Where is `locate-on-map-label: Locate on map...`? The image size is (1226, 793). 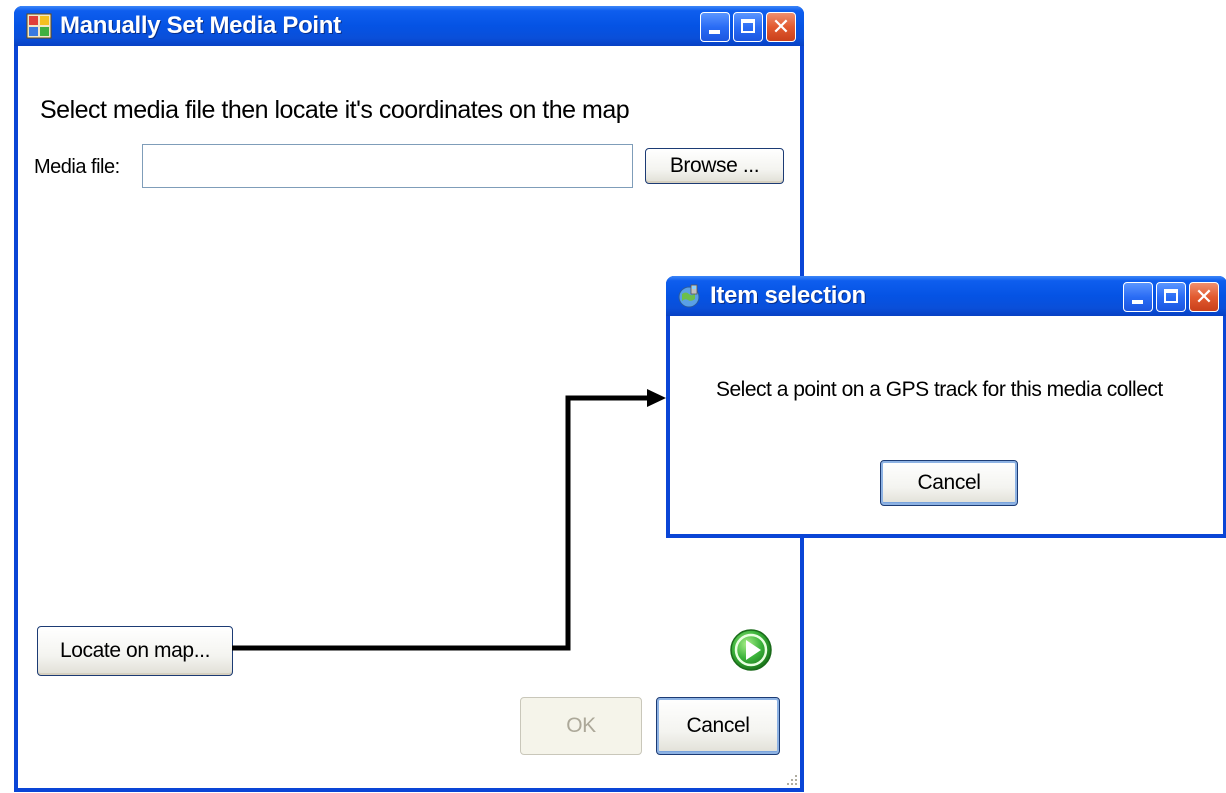
locate-on-map-label: Locate on map... is located at coordinates (135, 650).